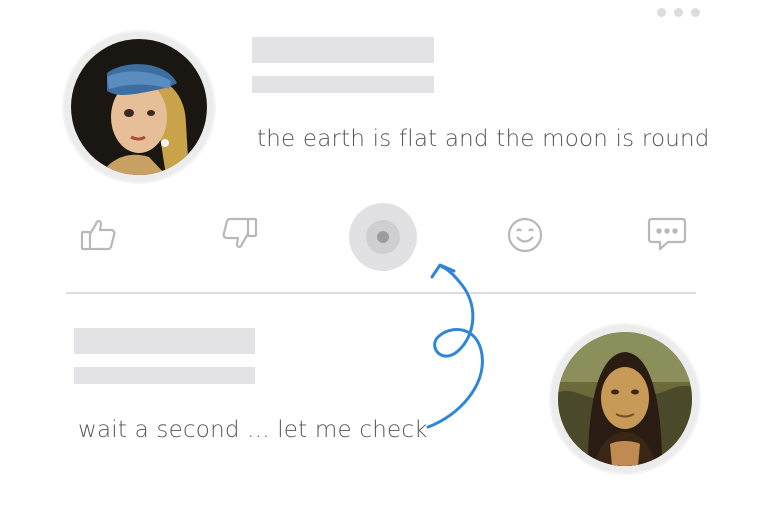  What do you see at coordinates (98, 234) in the screenshot?
I see `thumbs-up-icon` at bounding box center [98, 234].